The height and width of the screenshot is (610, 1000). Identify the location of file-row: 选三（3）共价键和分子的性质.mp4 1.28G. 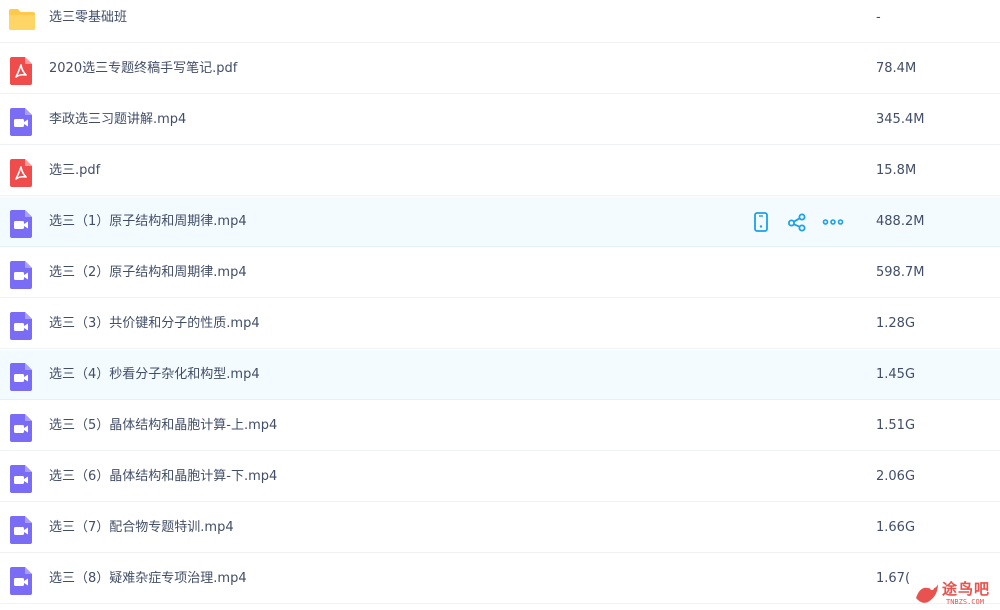
(500, 324).